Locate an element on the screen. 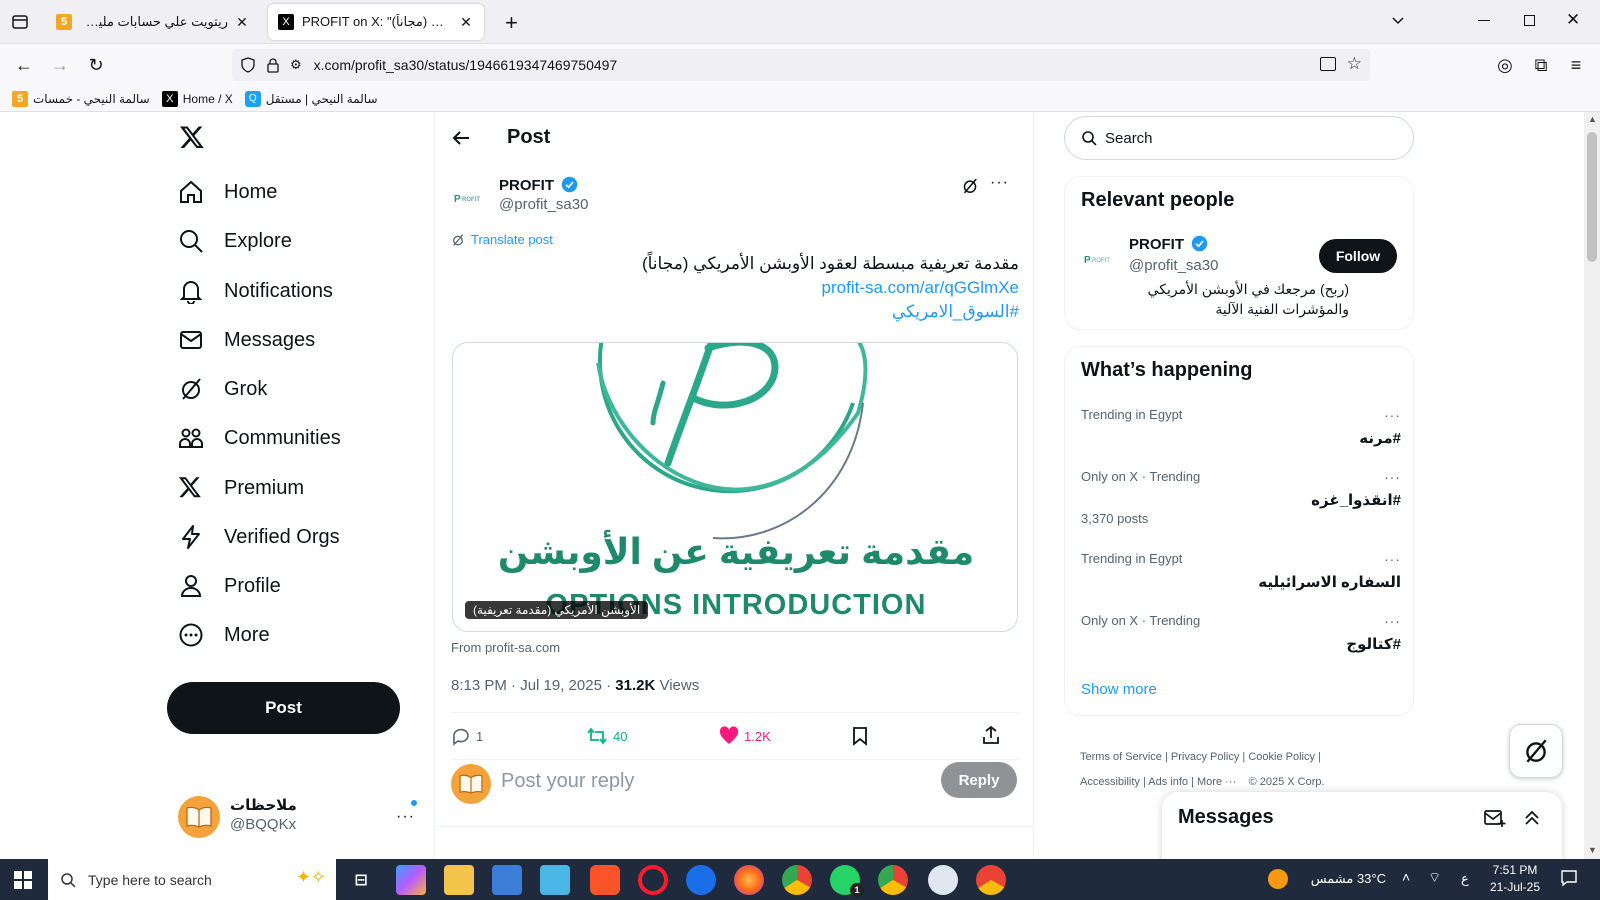  snipping-tool-icon is located at coordinates (555, 880).